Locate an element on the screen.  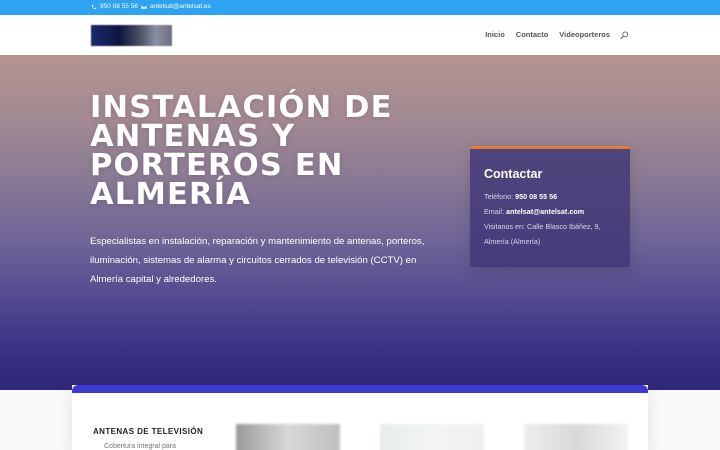
nav-videoporteros: Videoporteros is located at coordinates (584, 34).